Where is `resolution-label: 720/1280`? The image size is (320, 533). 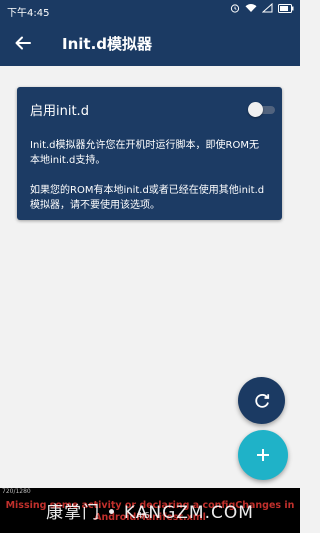
resolution-label: 720/1280 is located at coordinates (16, 491).